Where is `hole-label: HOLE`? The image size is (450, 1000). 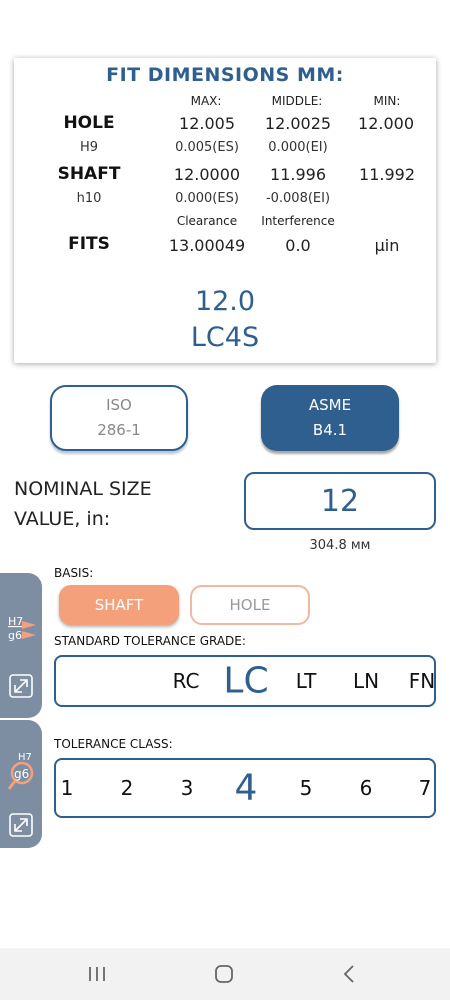 hole-label: HOLE is located at coordinates (89, 123).